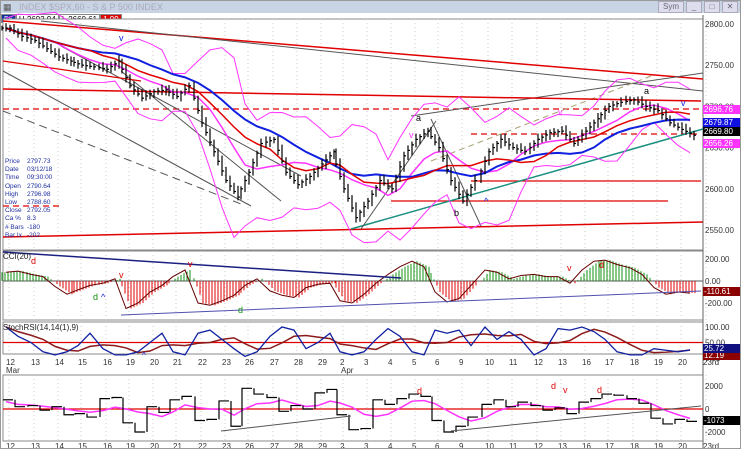 Image resolution: width=741 pixels, height=449 pixels. I want to click on info-key: Ca %, so click(13, 219).